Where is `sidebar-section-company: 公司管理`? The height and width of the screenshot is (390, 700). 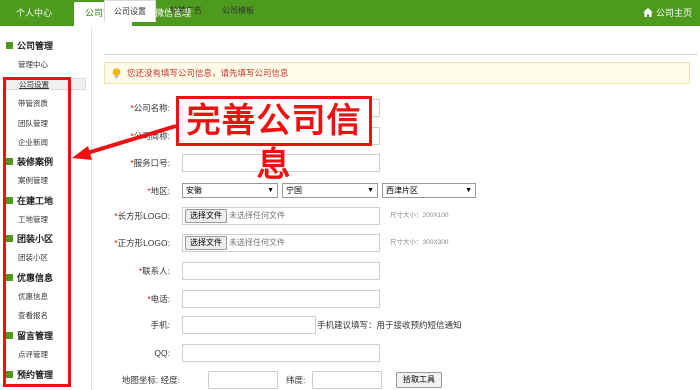 sidebar-section-company: 公司管理 is located at coordinates (29, 46).